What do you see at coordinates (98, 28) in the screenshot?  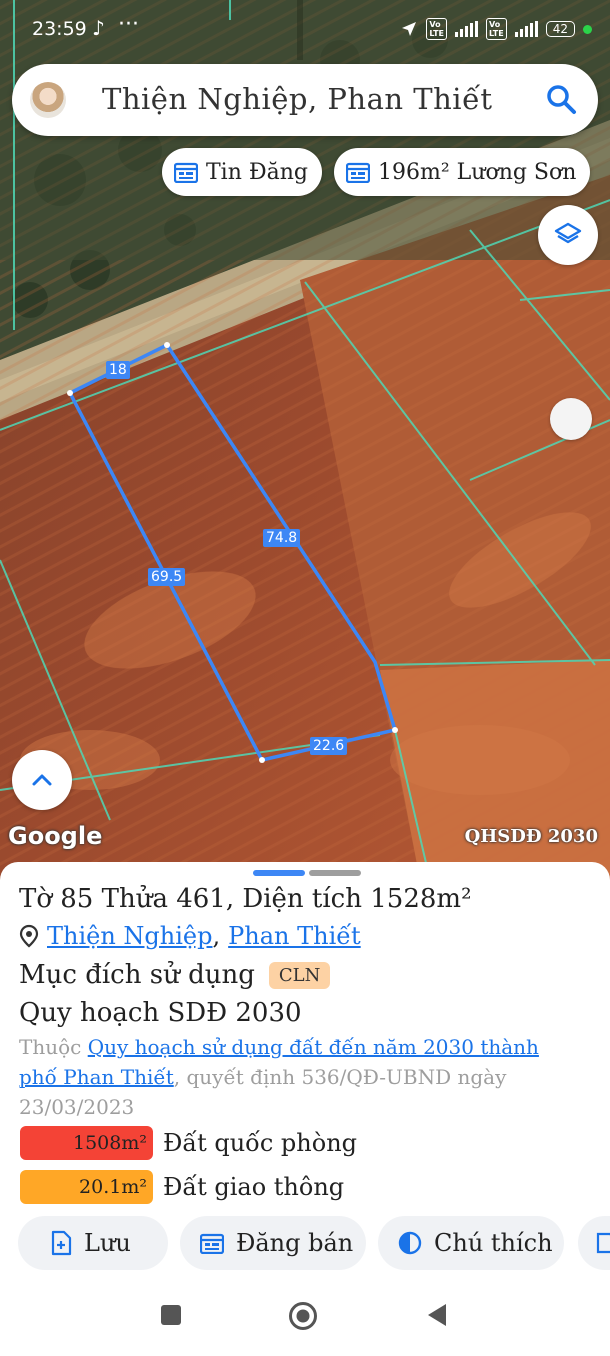 I see `tiktok-icon: ♪` at bounding box center [98, 28].